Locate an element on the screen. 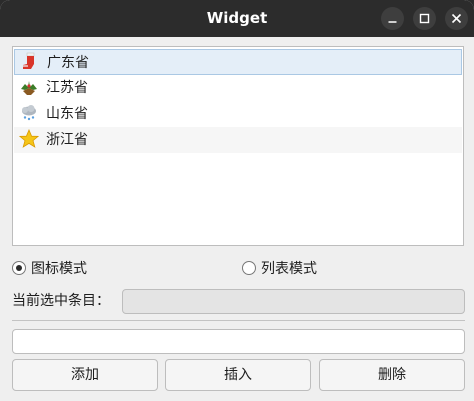 The width and height of the screenshot is (474, 401). divider is located at coordinates (238, 320).